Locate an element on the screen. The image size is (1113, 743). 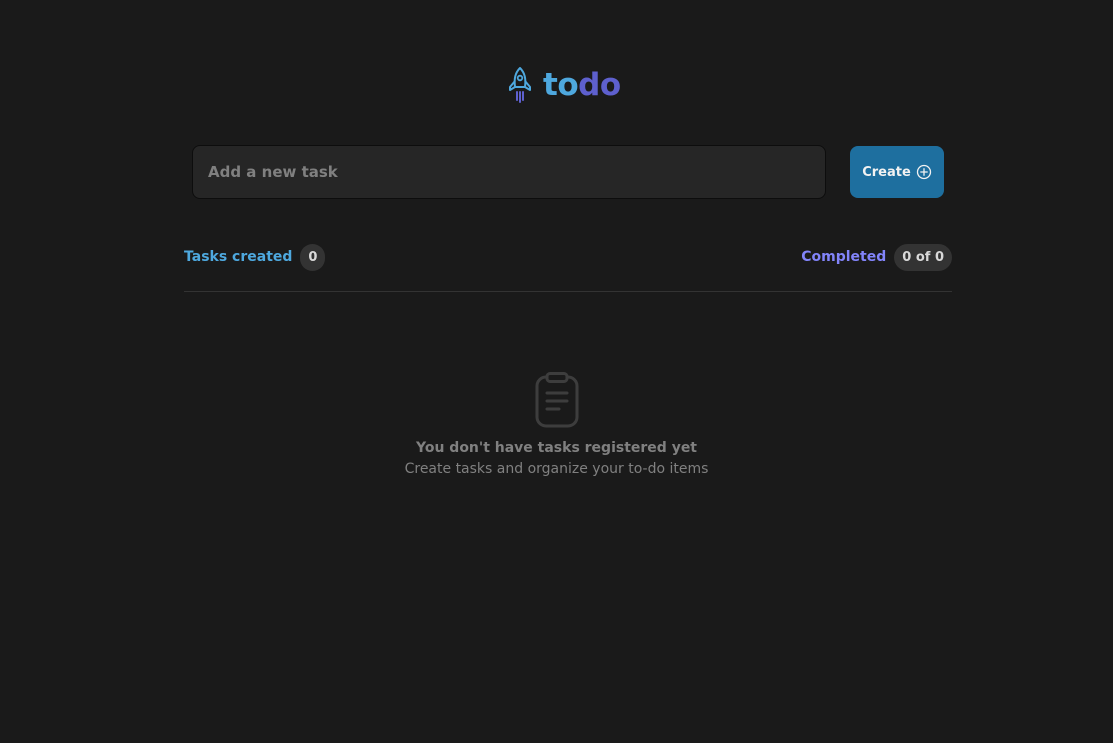
empty-state-title: You don't have tasks registered yet is located at coordinates (556, 448).